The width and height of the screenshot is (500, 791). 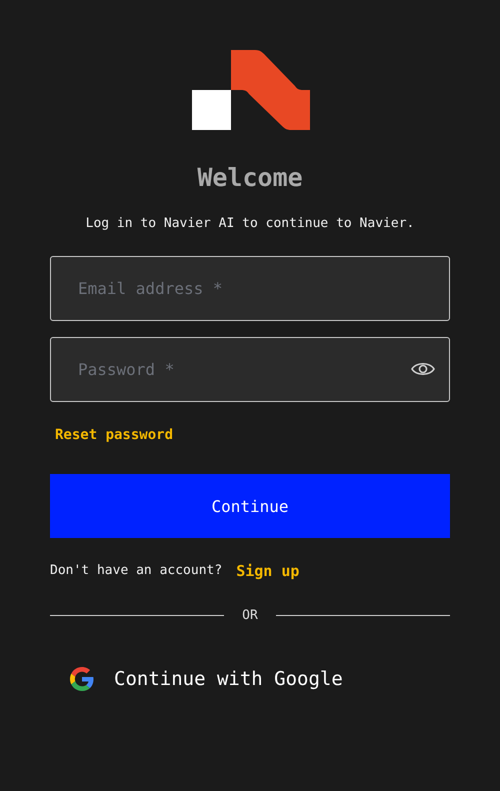 What do you see at coordinates (250, 369) in the screenshot?
I see `password-field: Password *` at bounding box center [250, 369].